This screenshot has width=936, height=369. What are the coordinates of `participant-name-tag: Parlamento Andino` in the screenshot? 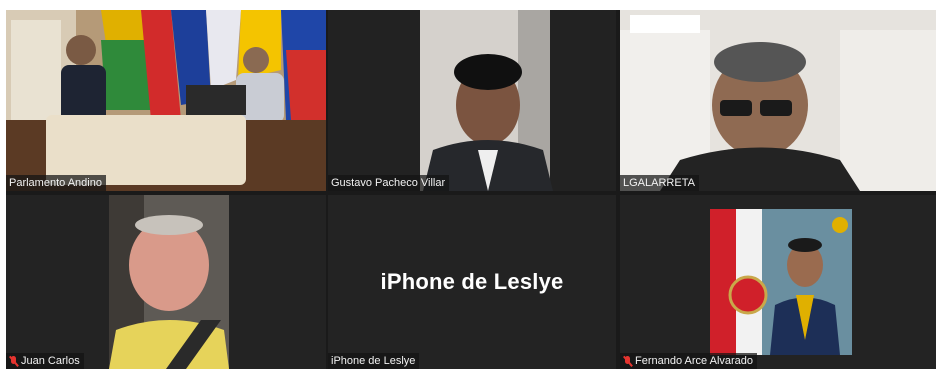 It's located at (56, 183).